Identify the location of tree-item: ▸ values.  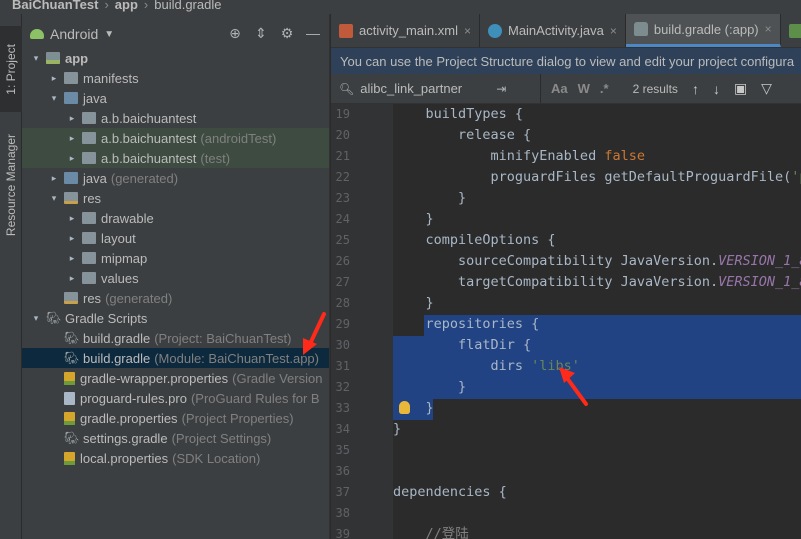
(175, 278).